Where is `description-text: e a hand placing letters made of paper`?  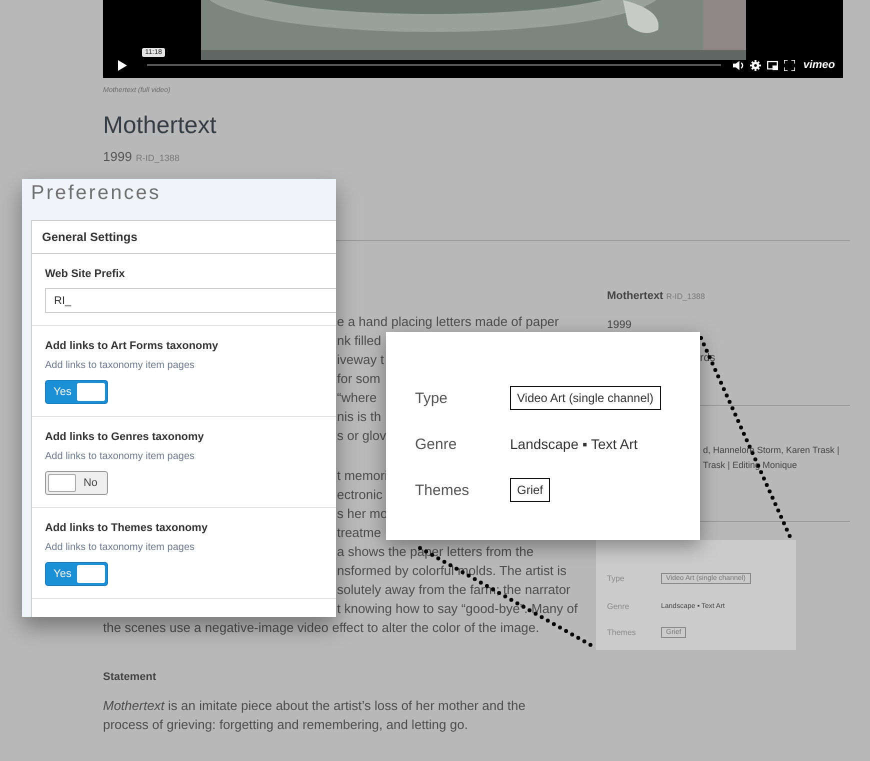
description-text: e a hand placing letters made of paper is located at coordinates (448, 322).